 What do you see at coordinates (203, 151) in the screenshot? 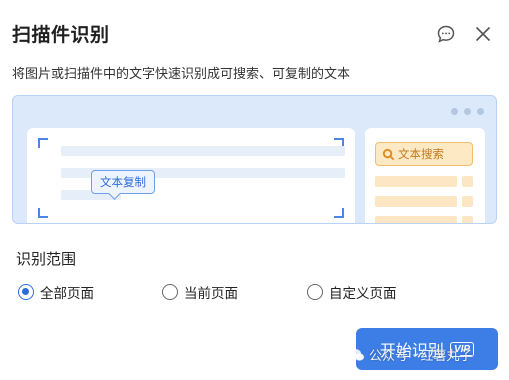
I see `text-line-placeholder` at bounding box center [203, 151].